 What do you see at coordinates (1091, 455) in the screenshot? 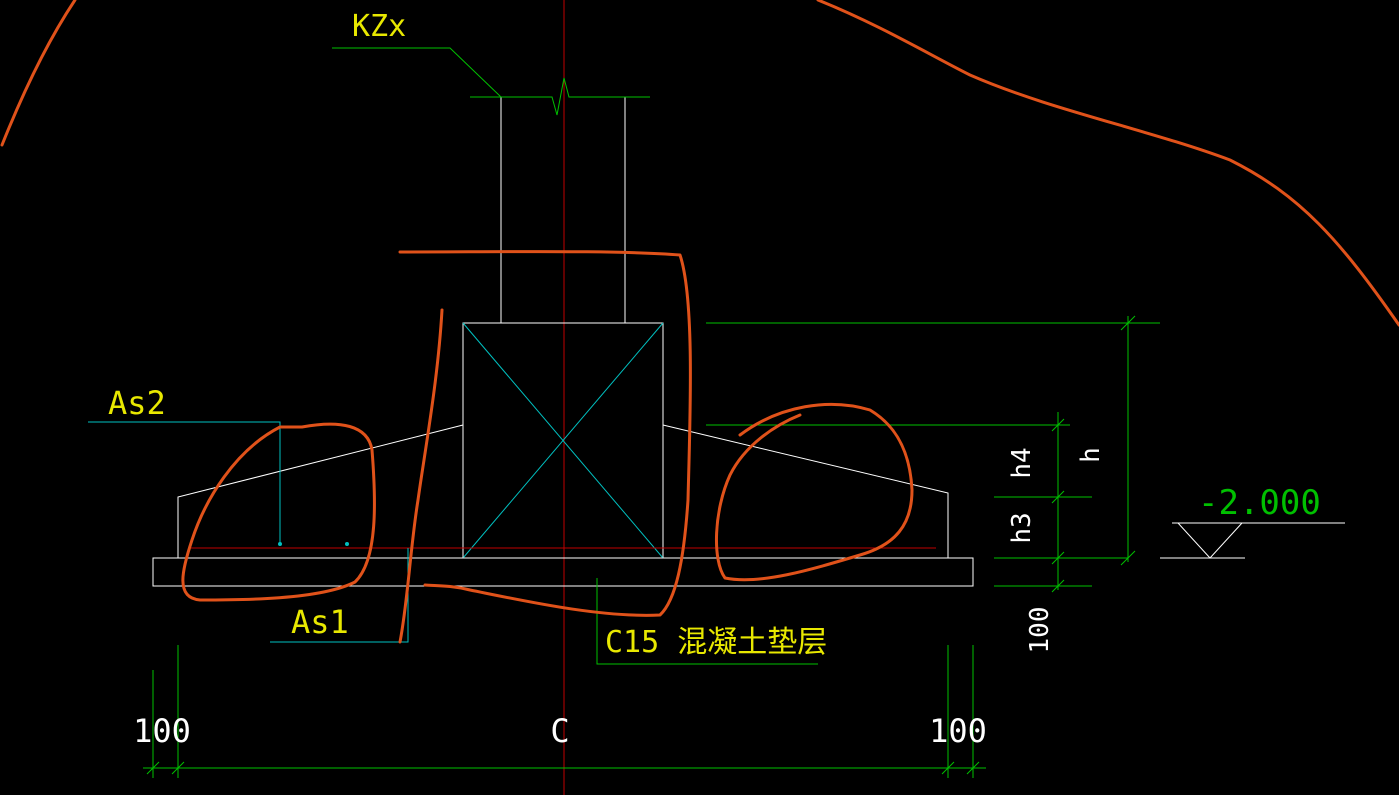
I see `dim-h-label: h` at bounding box center [1091, 455].